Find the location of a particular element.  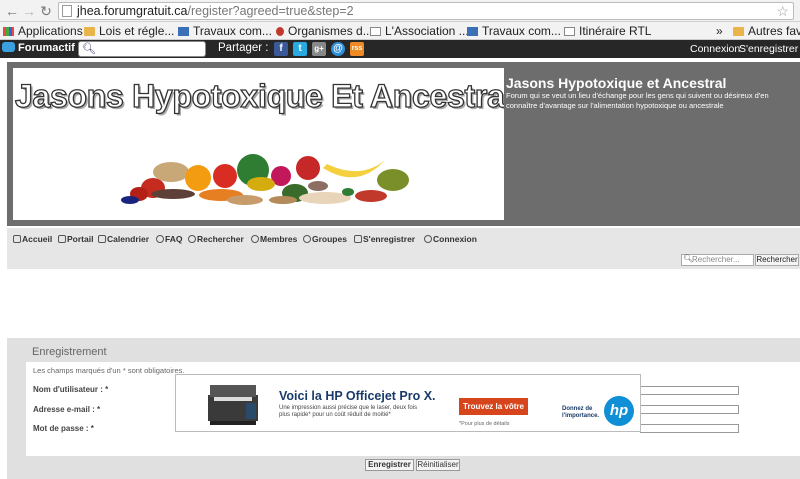

bookmark-item: Autres favo is located at coordinates (766, 31).